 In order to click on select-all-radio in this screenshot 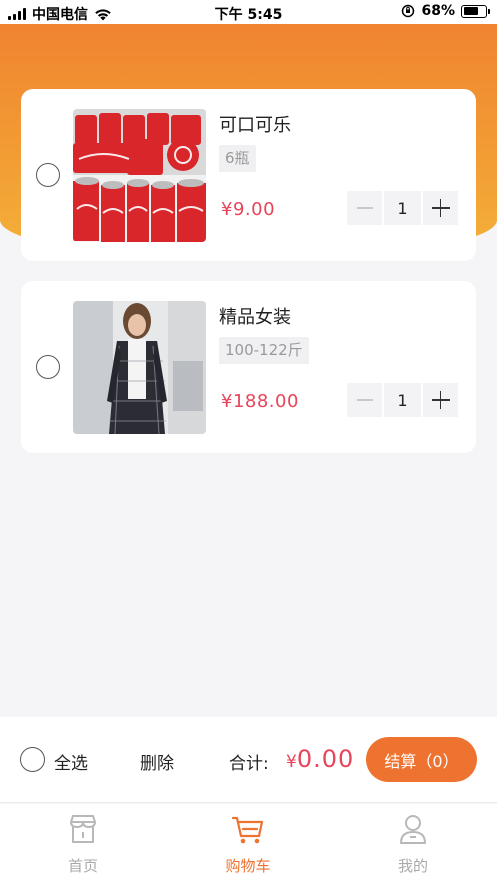, I will do `click(32, 759)`.